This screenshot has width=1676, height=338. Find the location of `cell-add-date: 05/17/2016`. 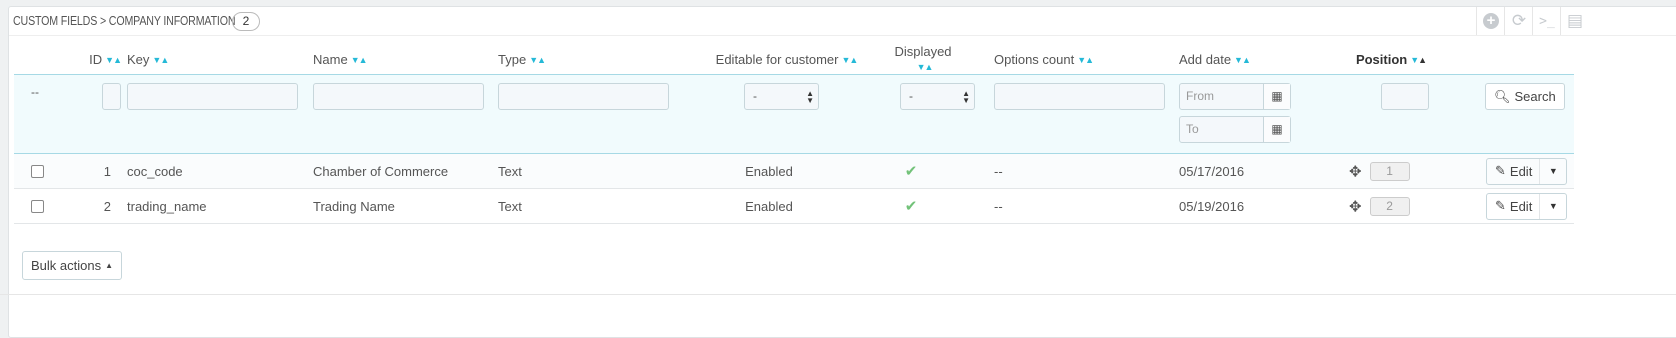

cell-add-date: 05/17/2016 is located at coordinates (1264, 171).